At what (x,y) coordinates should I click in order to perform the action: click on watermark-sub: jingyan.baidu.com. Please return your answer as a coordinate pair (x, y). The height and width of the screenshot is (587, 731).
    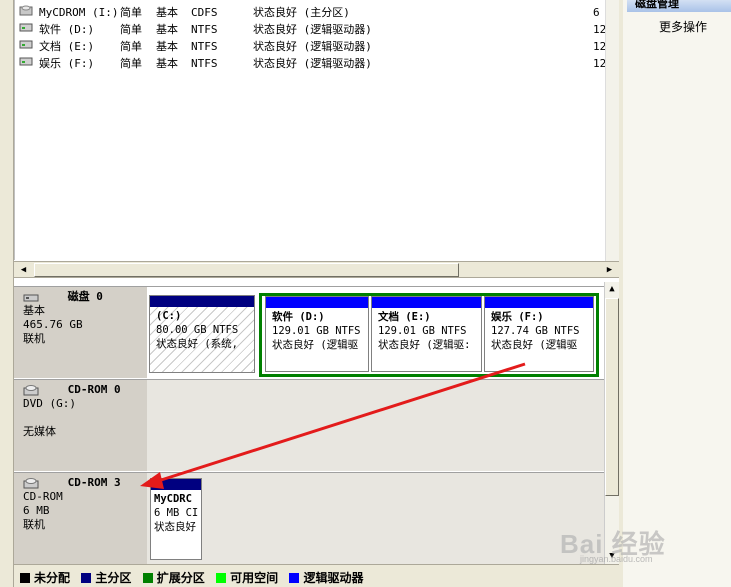
    Looking at the image, I should click on (616, 559).